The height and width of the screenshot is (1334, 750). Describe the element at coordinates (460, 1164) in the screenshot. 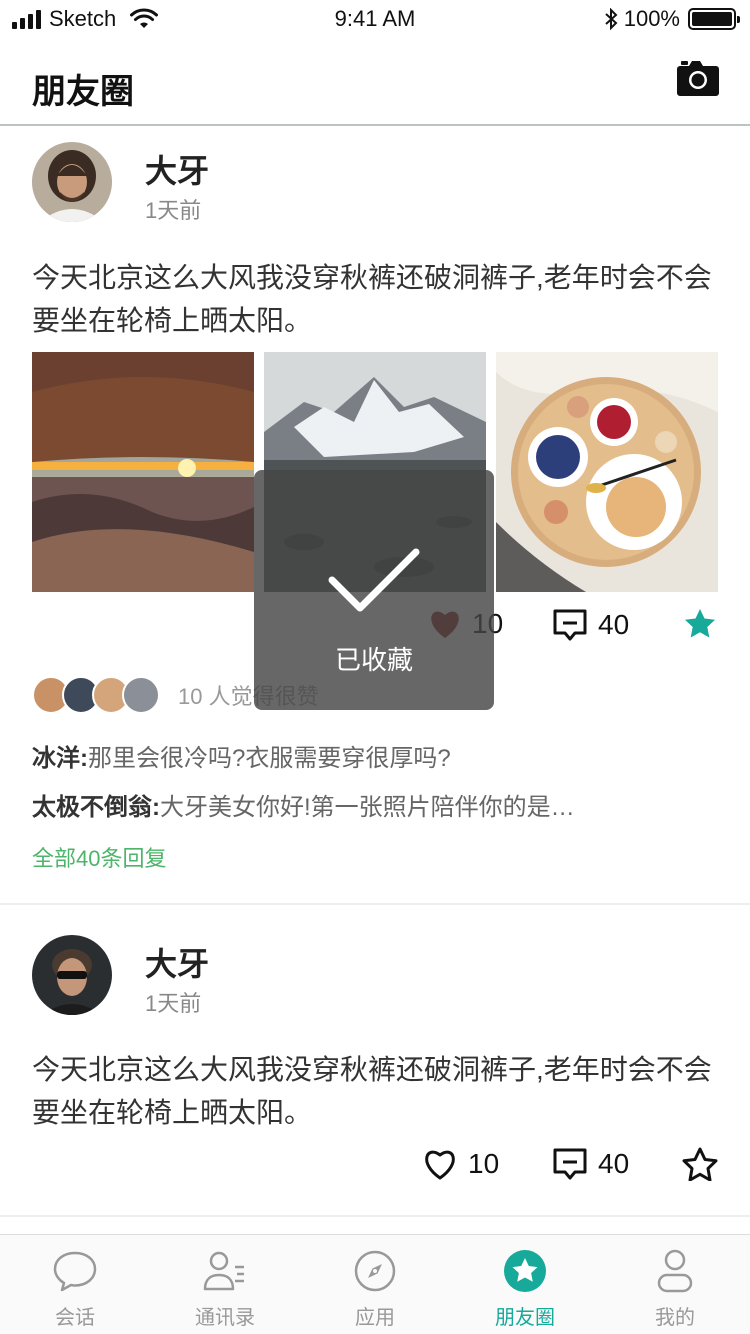

I see `like-button: 10` at that location.